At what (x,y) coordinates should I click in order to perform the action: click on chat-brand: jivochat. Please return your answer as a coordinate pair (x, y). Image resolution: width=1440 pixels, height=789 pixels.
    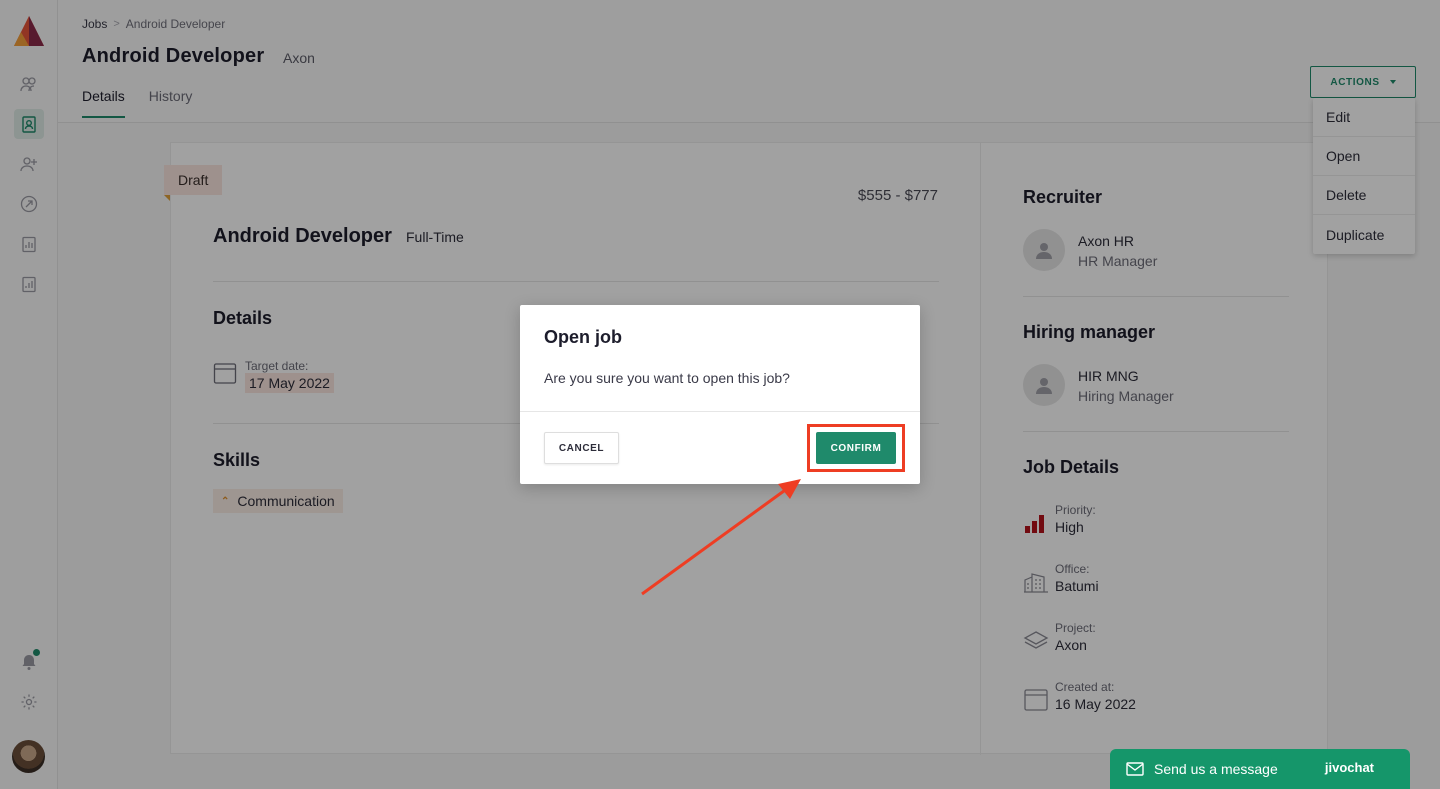
    Looking at the image, I should click on (1349, 767).